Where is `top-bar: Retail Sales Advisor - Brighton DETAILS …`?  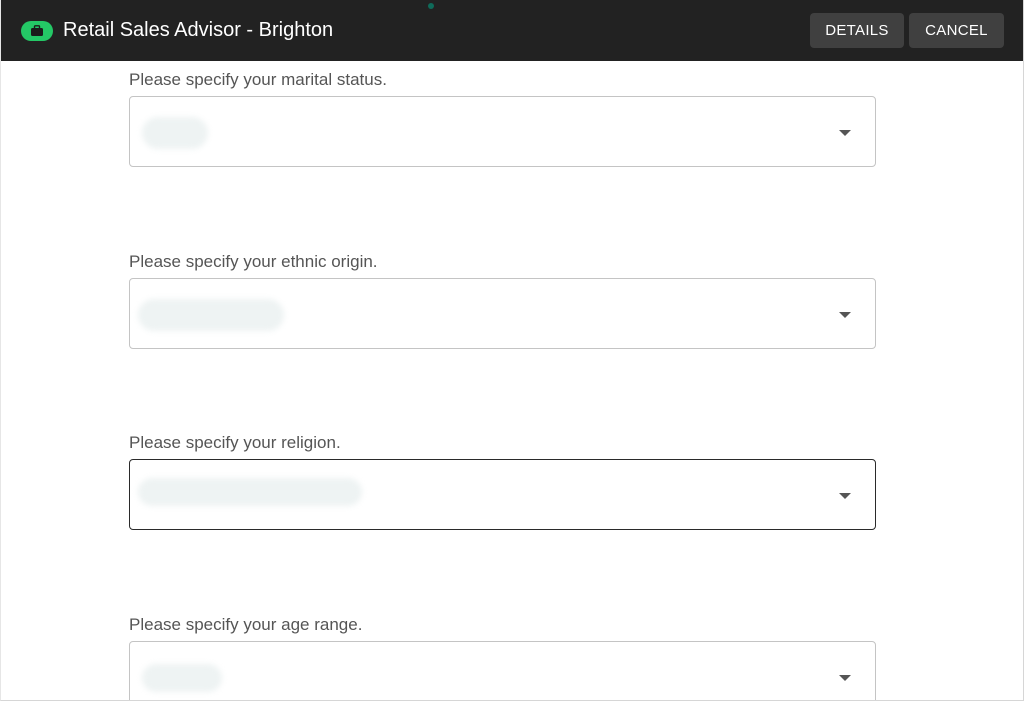 top-bar: Retail Sales Advisor - Brighton DETAILS … is located at coordinates (512, 30).